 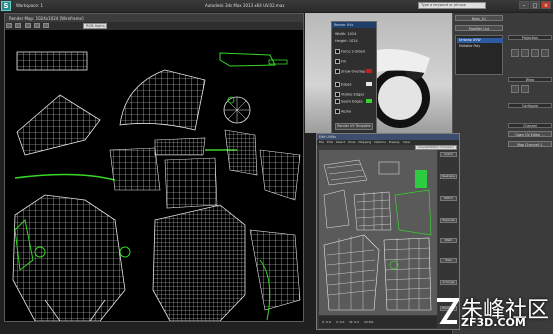 What do you see at coordinates (530, 144) in the screenshot?
I see `map-channel-field: Map Channel: 1` at bounding box center [530, 144].